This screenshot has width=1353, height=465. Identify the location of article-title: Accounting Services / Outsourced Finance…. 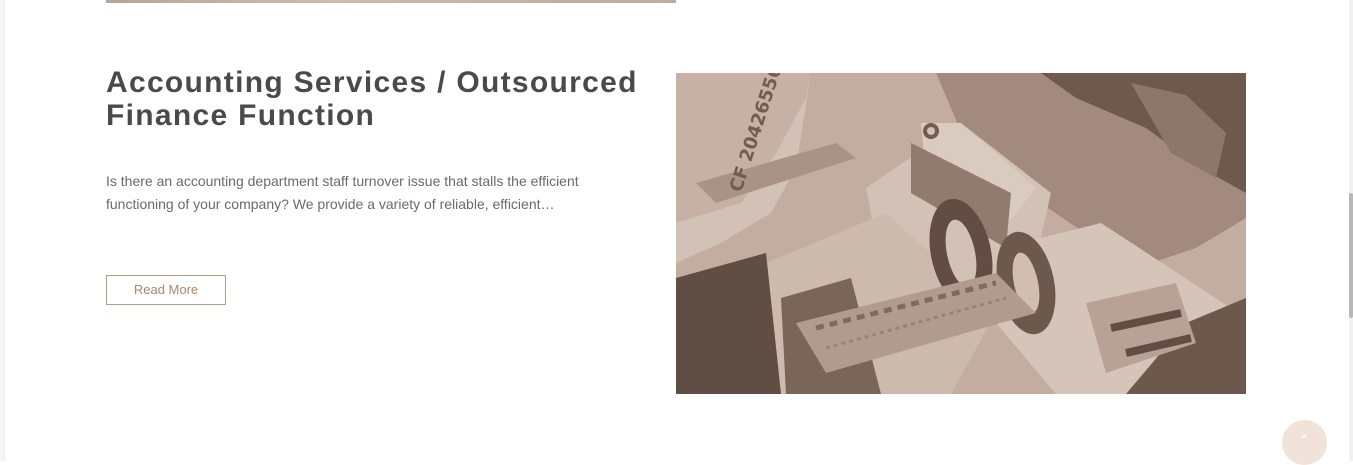
(386, 99).